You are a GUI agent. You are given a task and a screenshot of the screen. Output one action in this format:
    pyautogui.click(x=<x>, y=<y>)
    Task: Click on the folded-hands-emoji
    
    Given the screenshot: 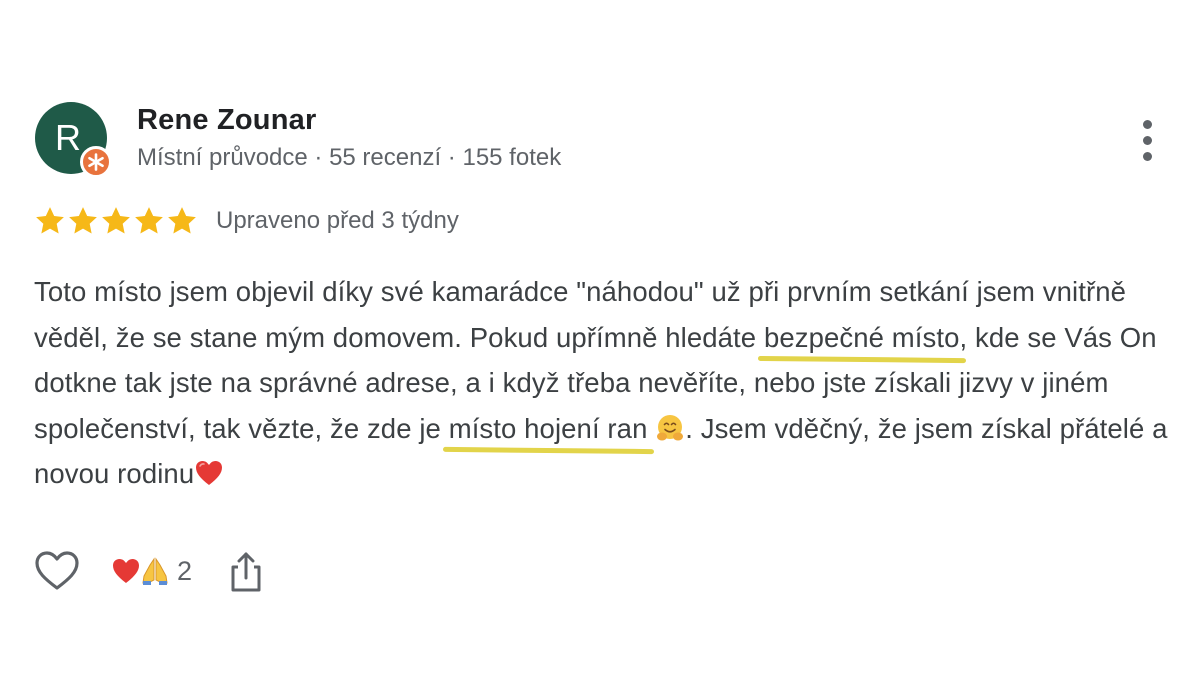 What is the action you would take?
    pyautogui.click(x=155, y=571)
    